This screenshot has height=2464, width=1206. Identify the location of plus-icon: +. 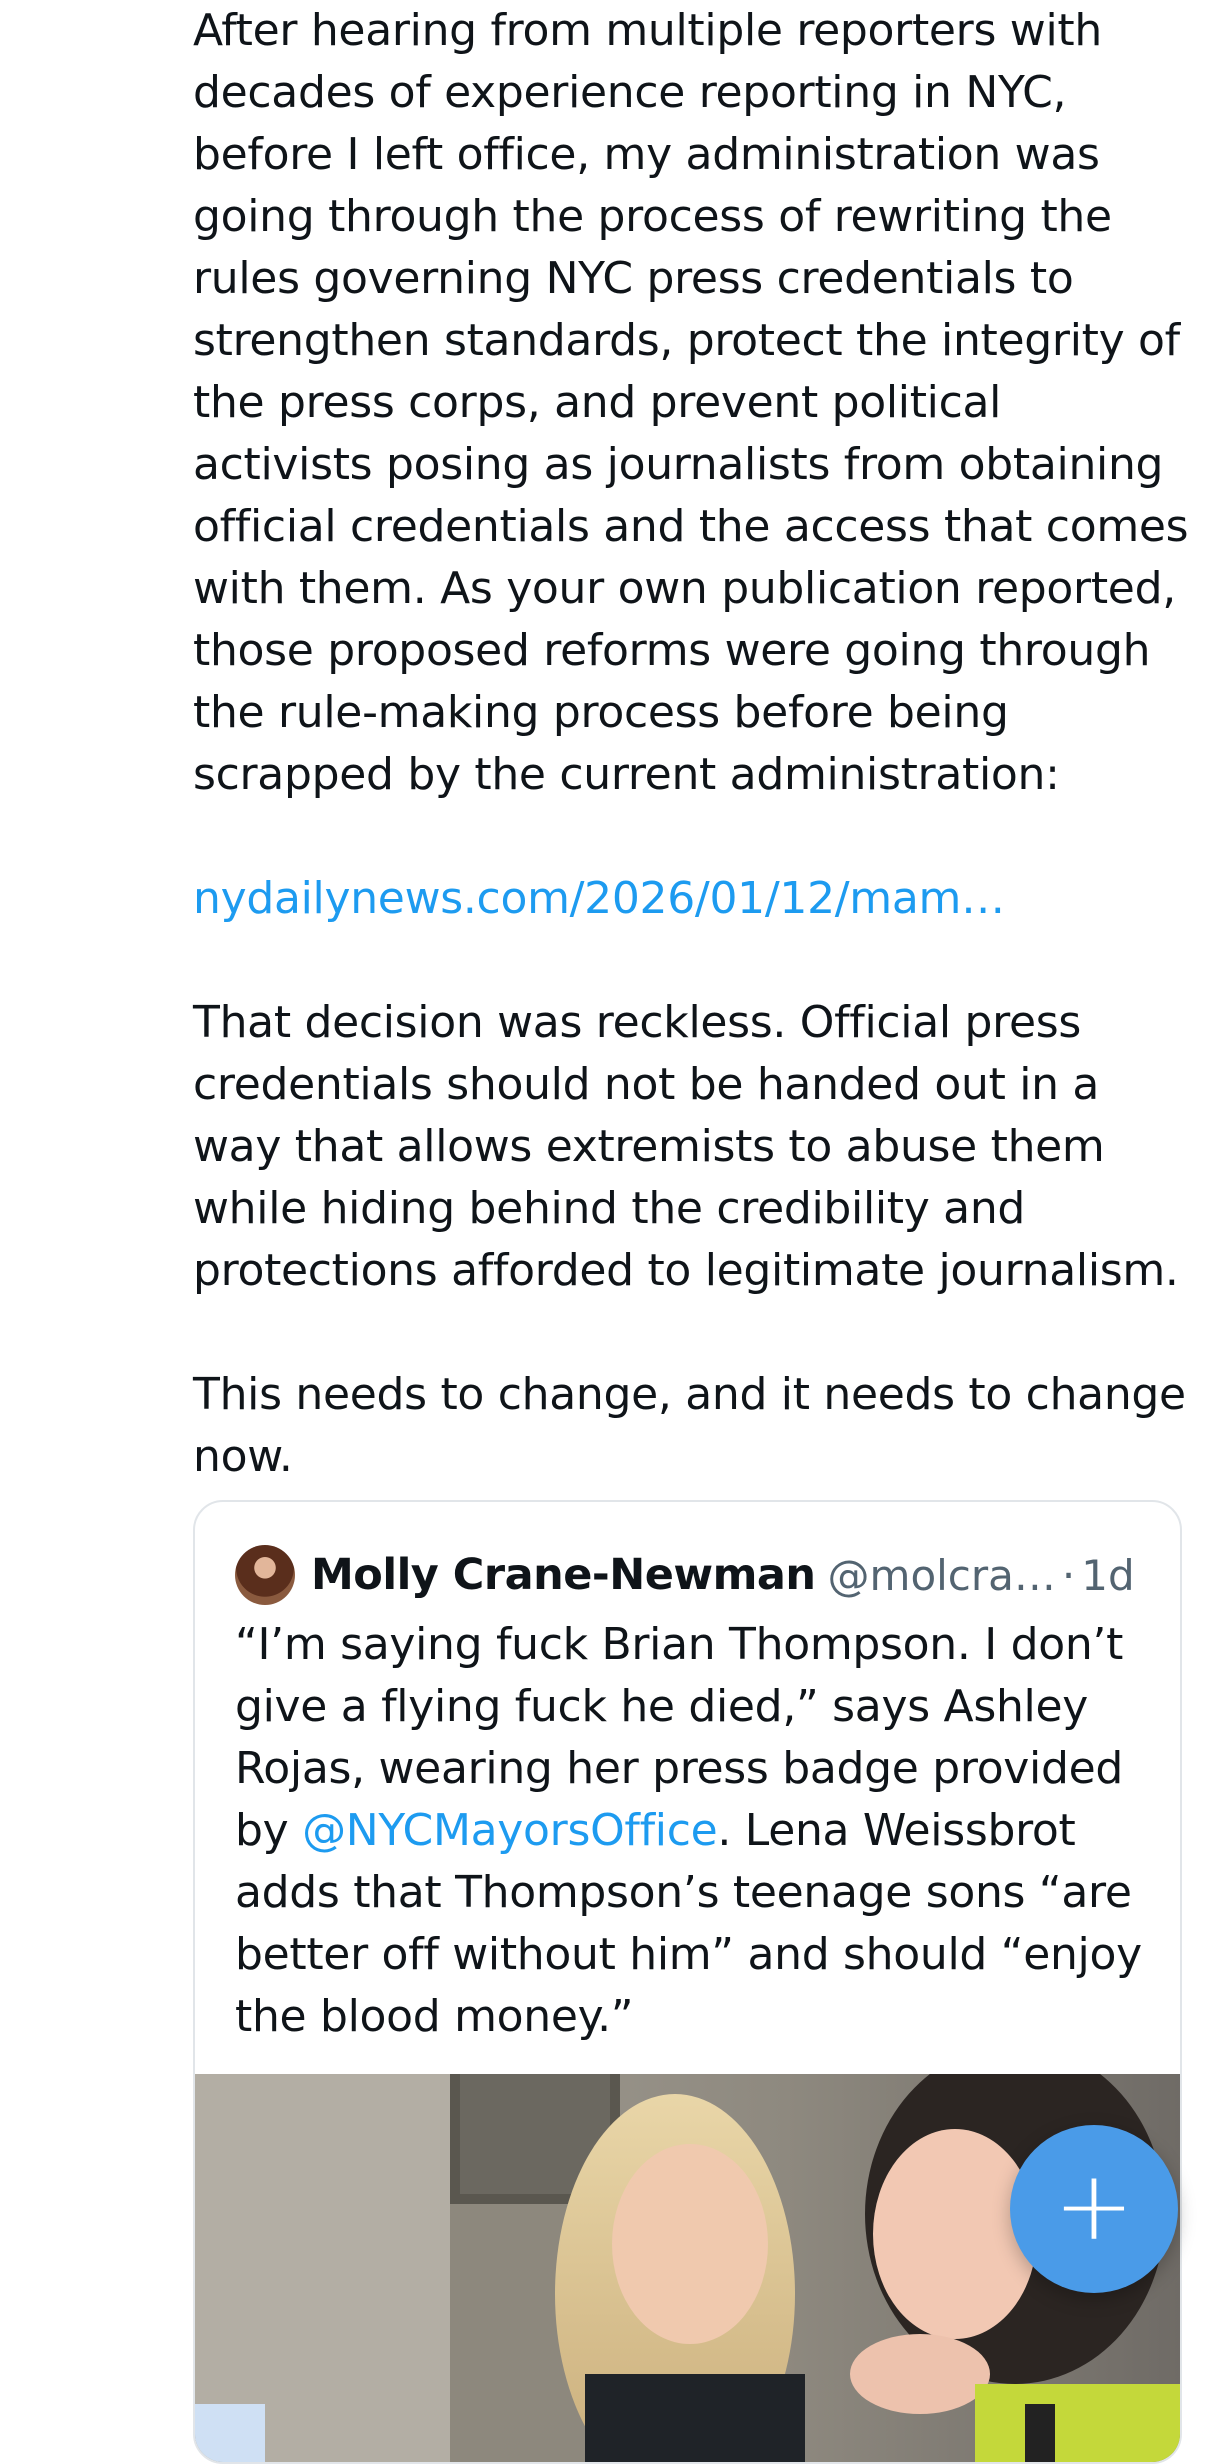
(1094, 2206).